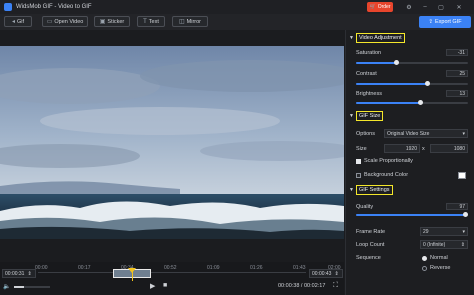 The width and height of the screenshot is (474, 295). Describe the element at coordinates (299, 268) in the screenshot. I see `tick-label: 01:43` at that location.